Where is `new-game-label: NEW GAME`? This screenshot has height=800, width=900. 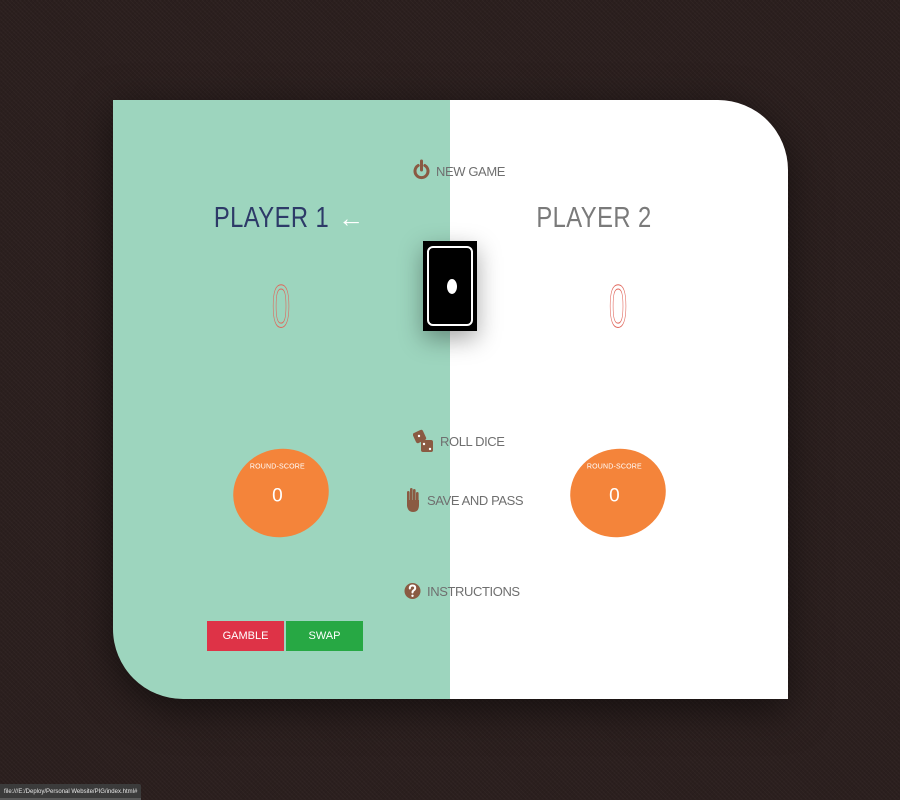
new-game-label: NEW GAME is located at coordinates (471, 171).